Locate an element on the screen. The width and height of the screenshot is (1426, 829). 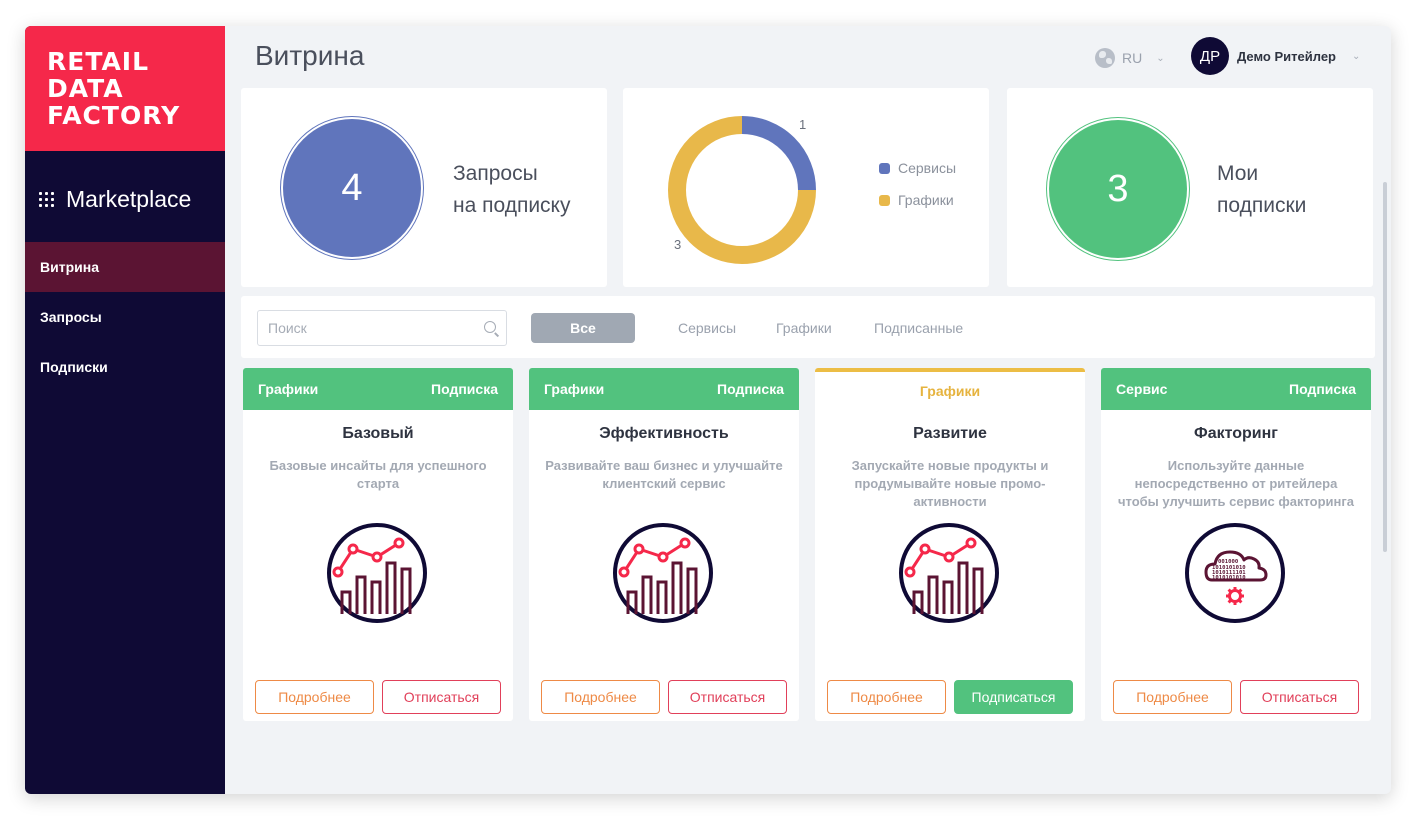
card-title: Эффективность is located at coordinates (664, 433).